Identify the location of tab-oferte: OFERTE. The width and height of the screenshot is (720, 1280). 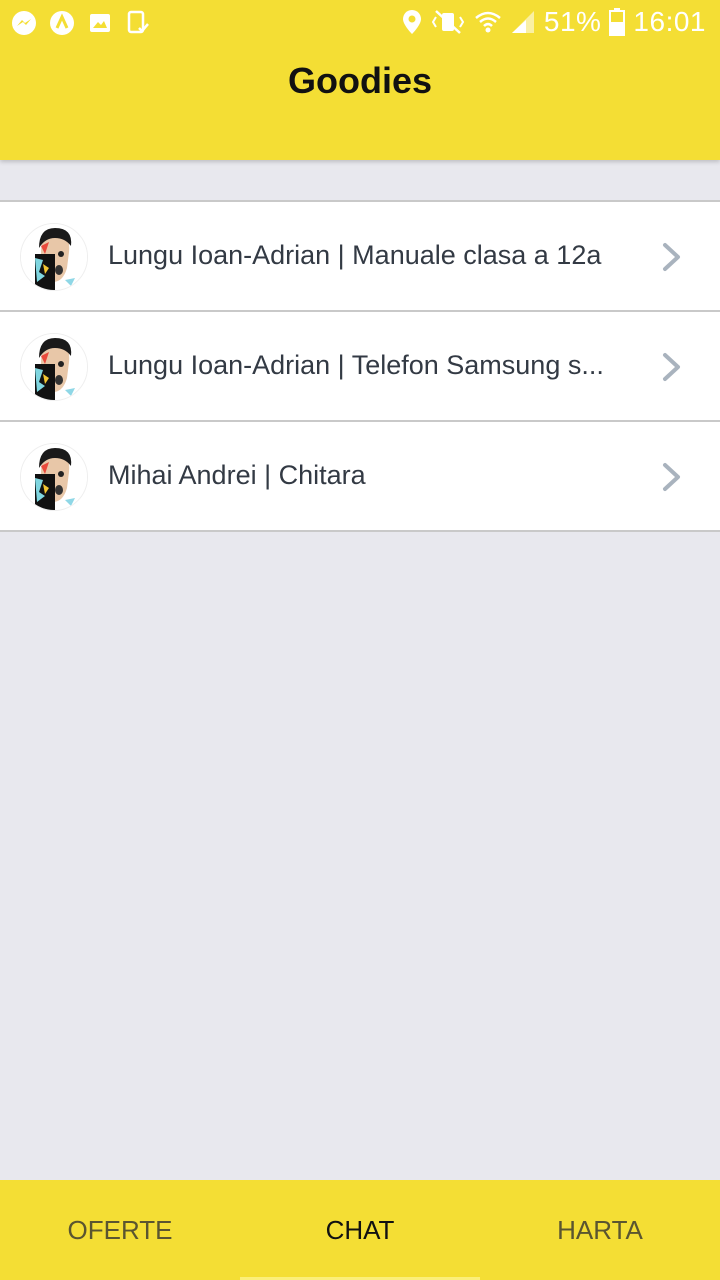
(120, 1230).